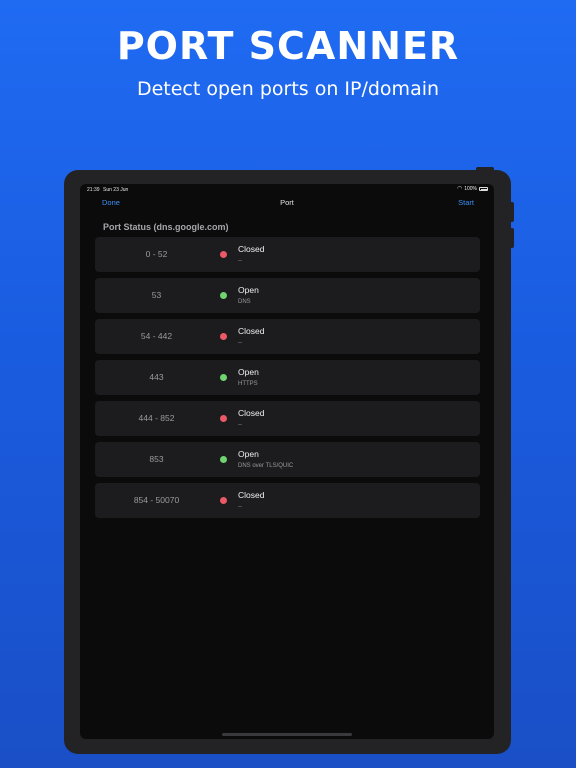 This screenshot has width=576, height=768. What do you see at coordinates (166, 227) in the screenshot?
I see `section-header: Port Status (dns.google.com)` at bounding box center [166, 227].